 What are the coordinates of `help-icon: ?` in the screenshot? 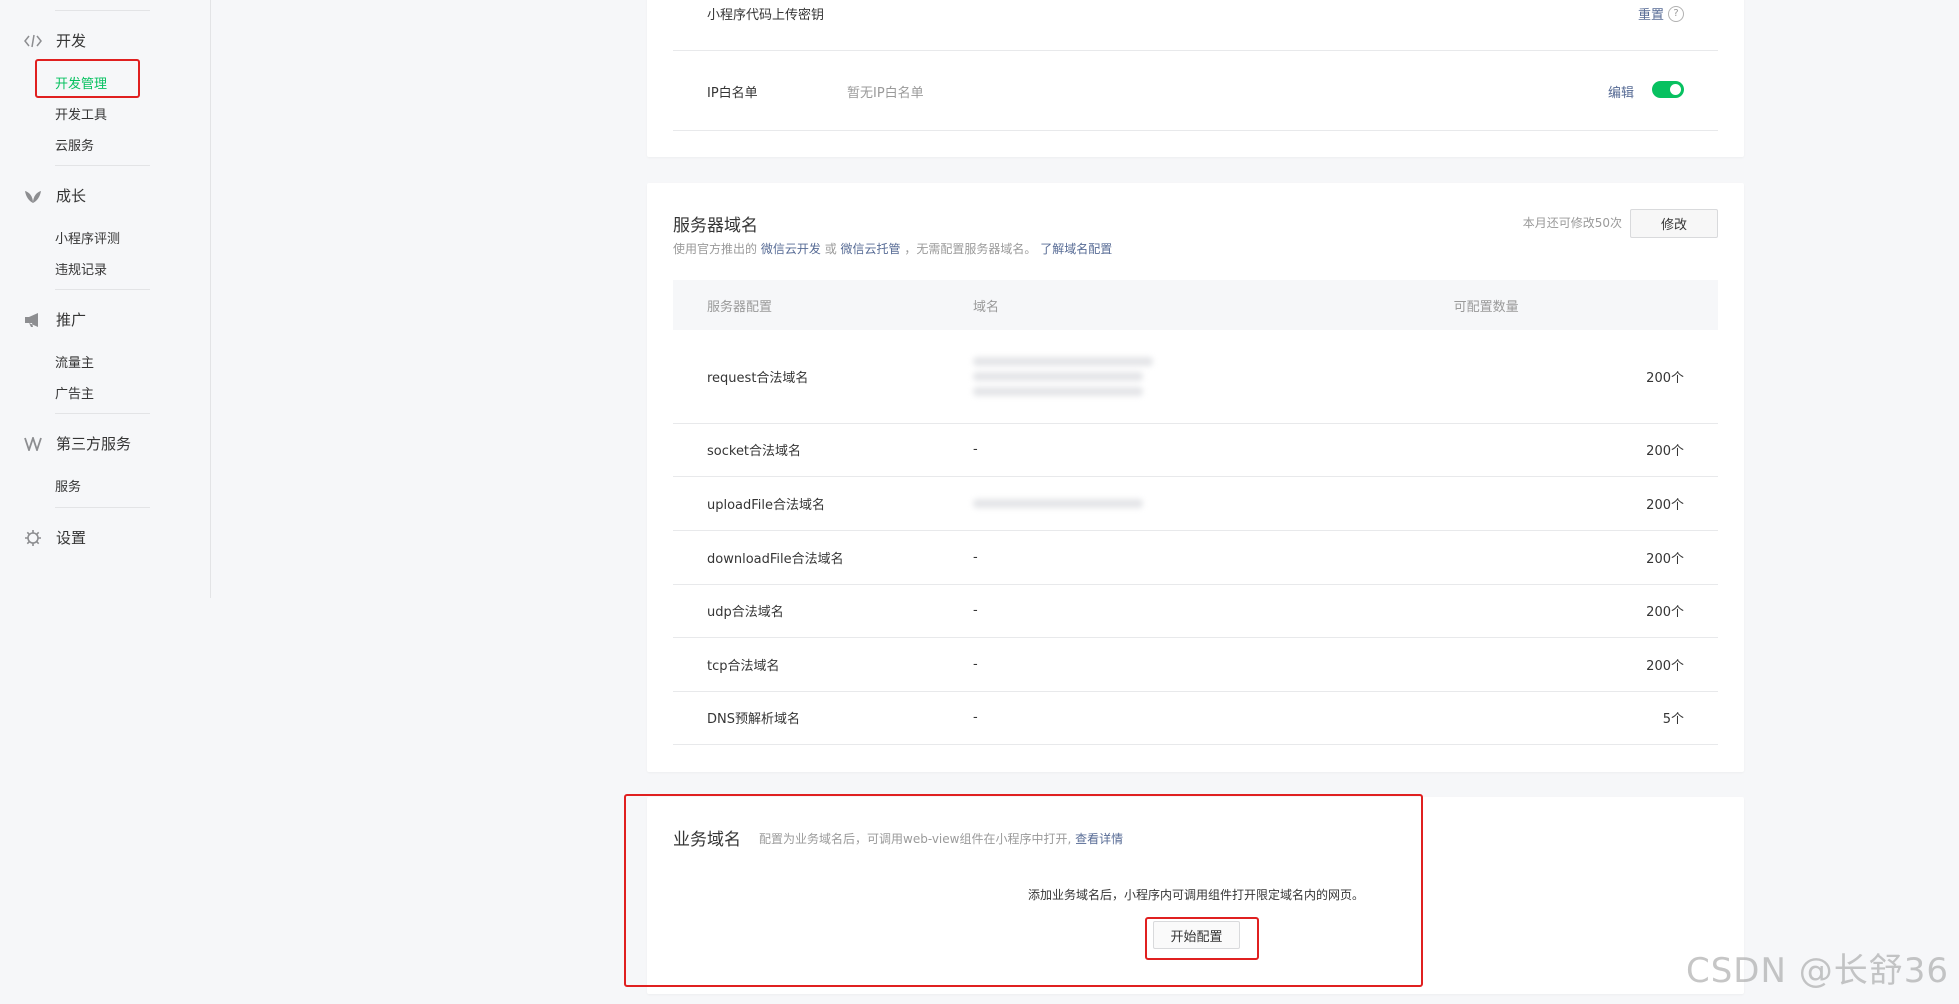 It's located at (1676, 13).